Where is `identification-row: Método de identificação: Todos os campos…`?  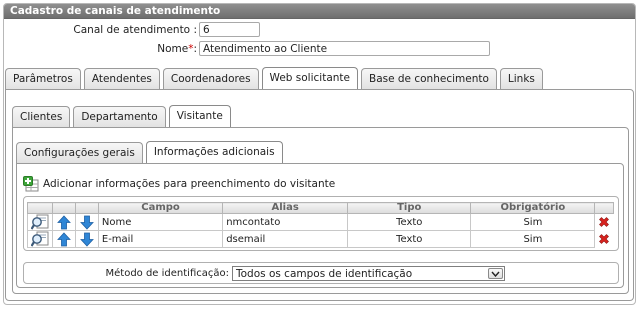
identification-row: Método de identificação: Todos os campos… is located at coordinates (264, 273).